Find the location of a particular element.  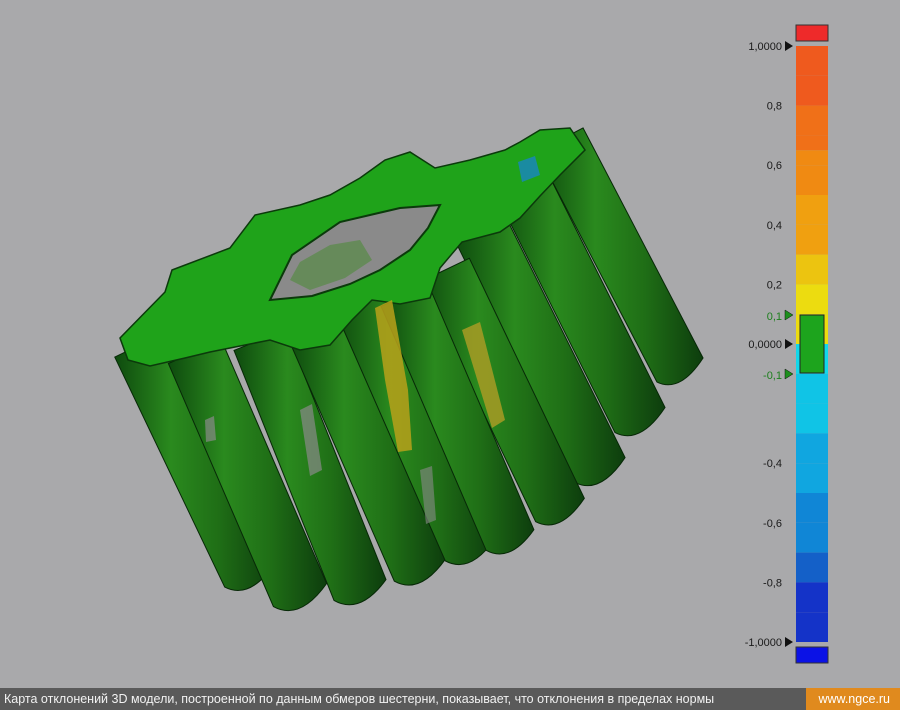

site-link: www.ngce.ru is located at coordinates (853, 699).